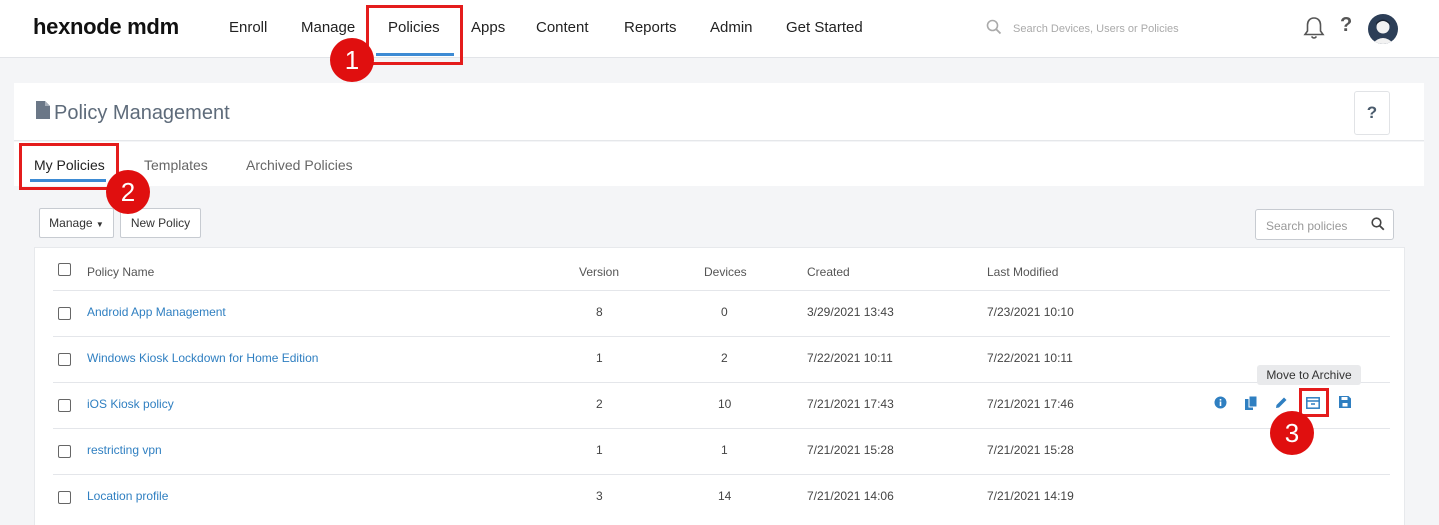  Describe the element at coordinates (1383, 31) in the screenshot. I see `avatar-icon` at that location.